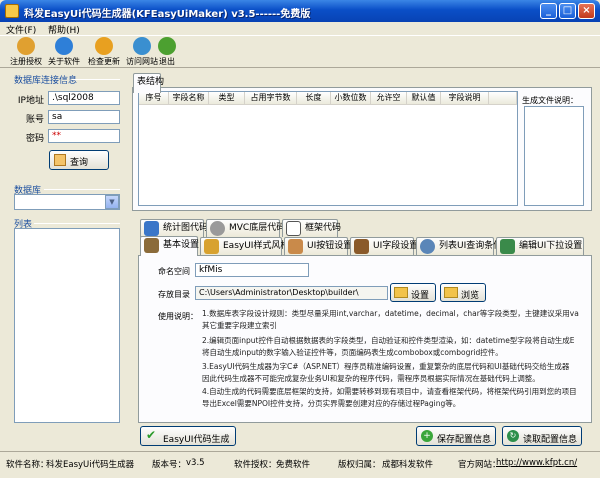 The width and height of the screenshot is (600, 478). Describe the element at coordinates (244, 246) in the screenshot. I see `tab-easyui-style: EasyUI样式风格` at that location.